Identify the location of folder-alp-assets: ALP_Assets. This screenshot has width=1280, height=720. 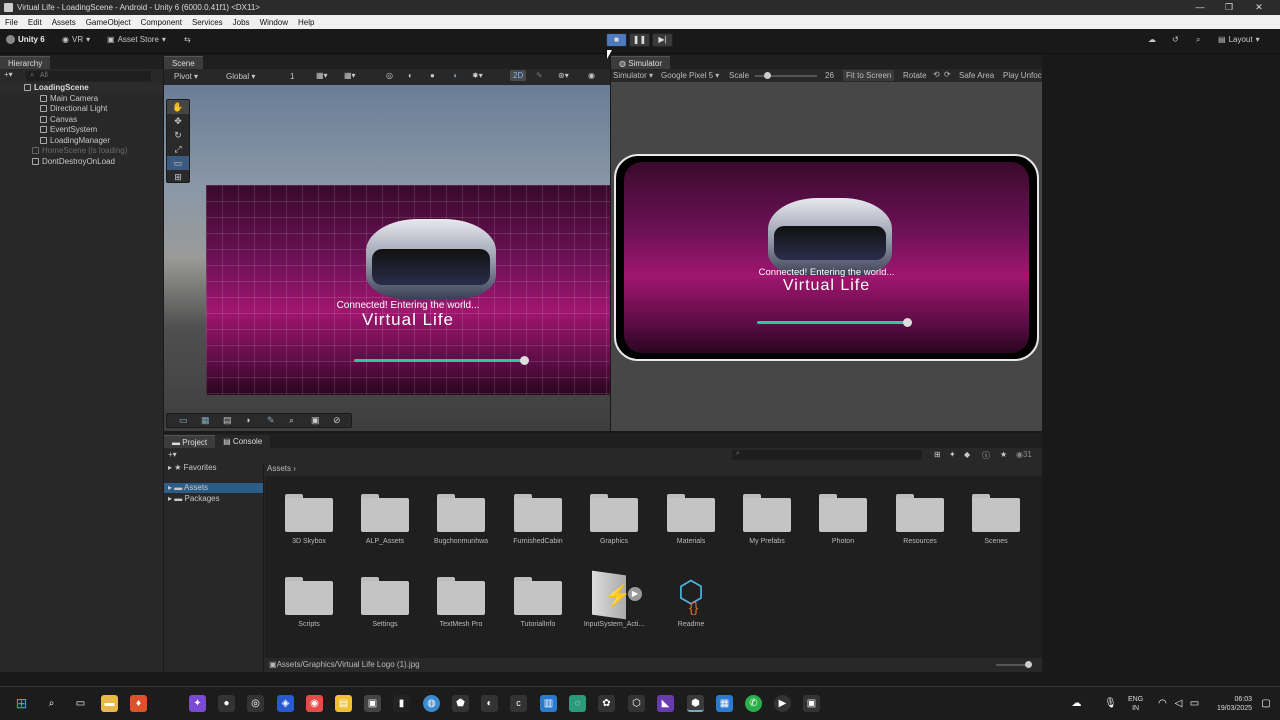
(385, 519).